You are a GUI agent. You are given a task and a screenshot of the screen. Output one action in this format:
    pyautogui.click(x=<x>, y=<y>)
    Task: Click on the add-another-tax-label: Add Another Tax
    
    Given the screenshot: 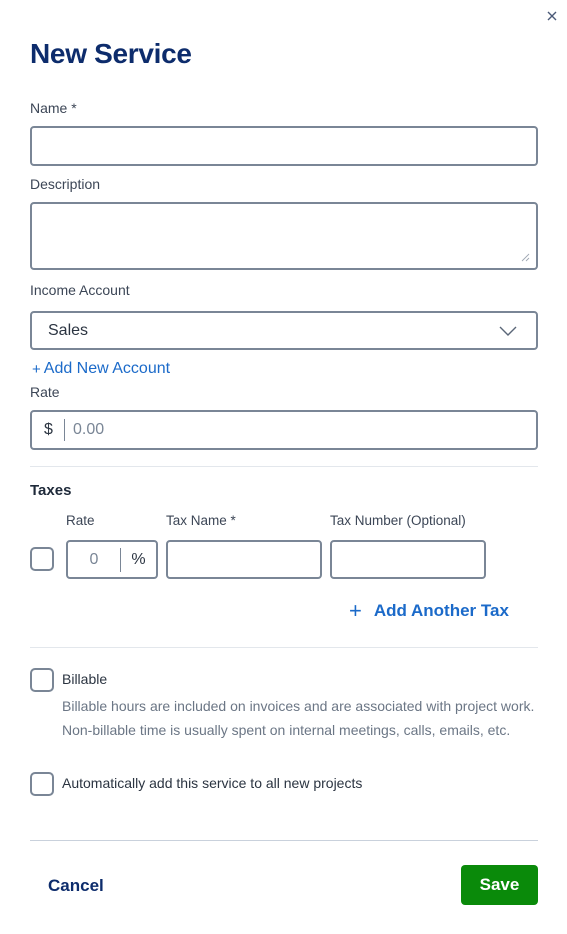 What is the action you would take?
    pyautogui.click(x=441, y=610)
    